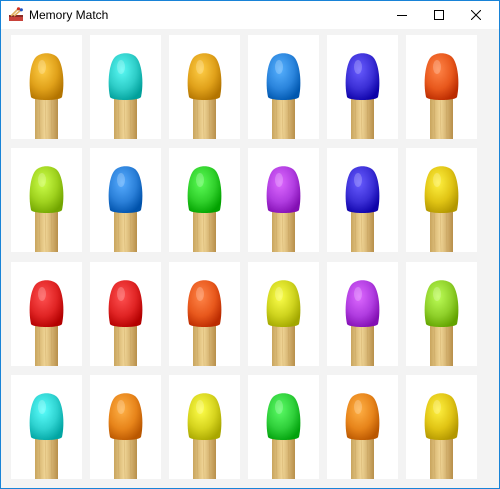 This screenshot has width=500, height=489. What do you see at coordinates (69, 15) in the screenshot?
I see `window-title: Memory Match` at bounding box center [69, 15].